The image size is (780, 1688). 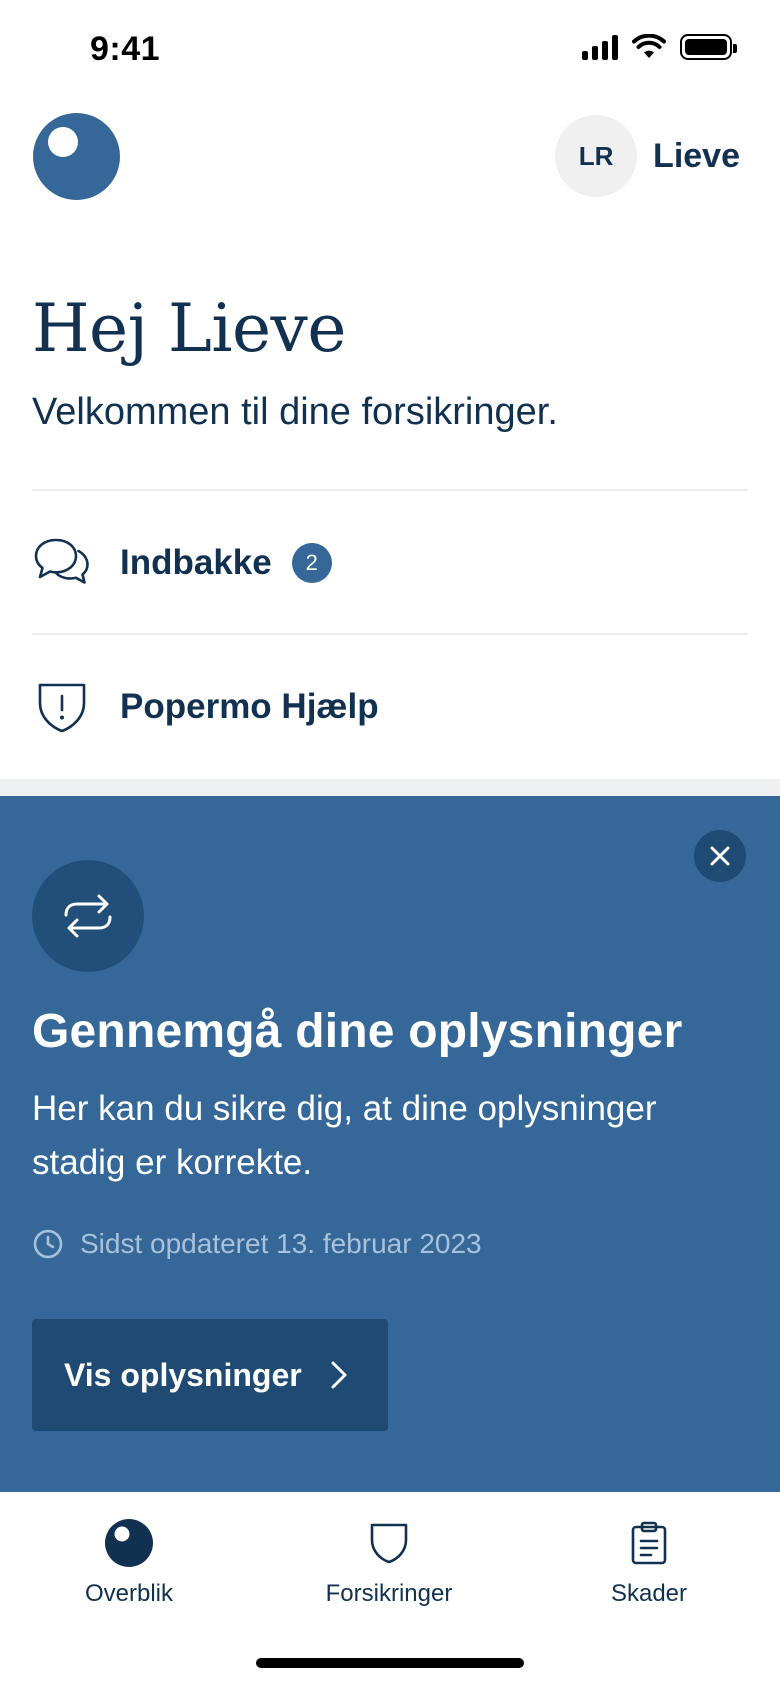 What do you see at coordinates (647, 156) in the screenshot?
I see `profile-button: LR Lieve` at bounding box center [647, 156].